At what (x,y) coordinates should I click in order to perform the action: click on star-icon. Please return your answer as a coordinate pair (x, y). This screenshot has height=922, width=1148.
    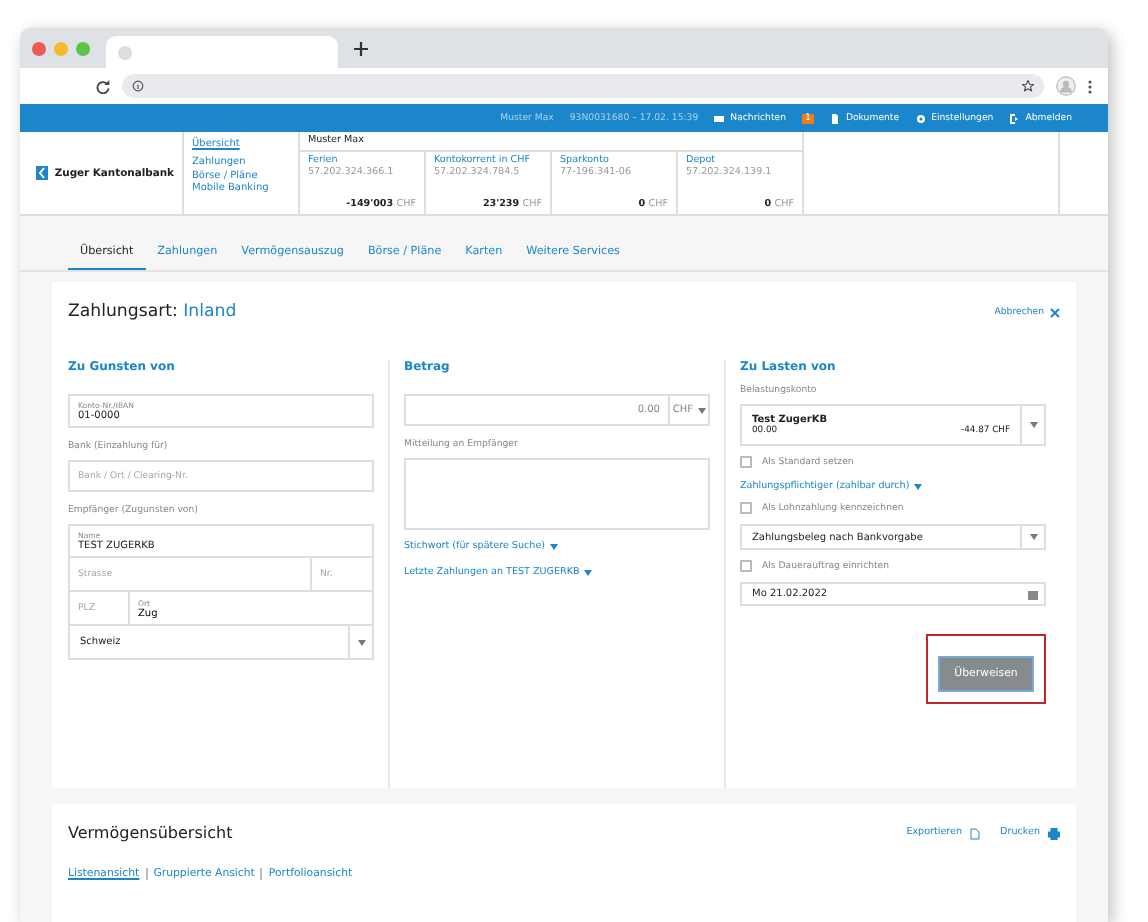
    Looking at the image, I should click on (1028, 86).